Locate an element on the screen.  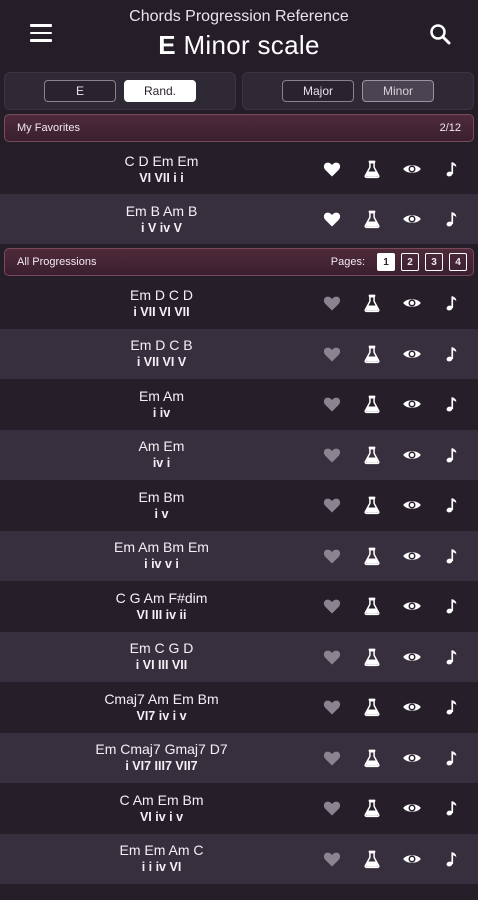
page-button-3: 3 is located at coordinates (434, 262).